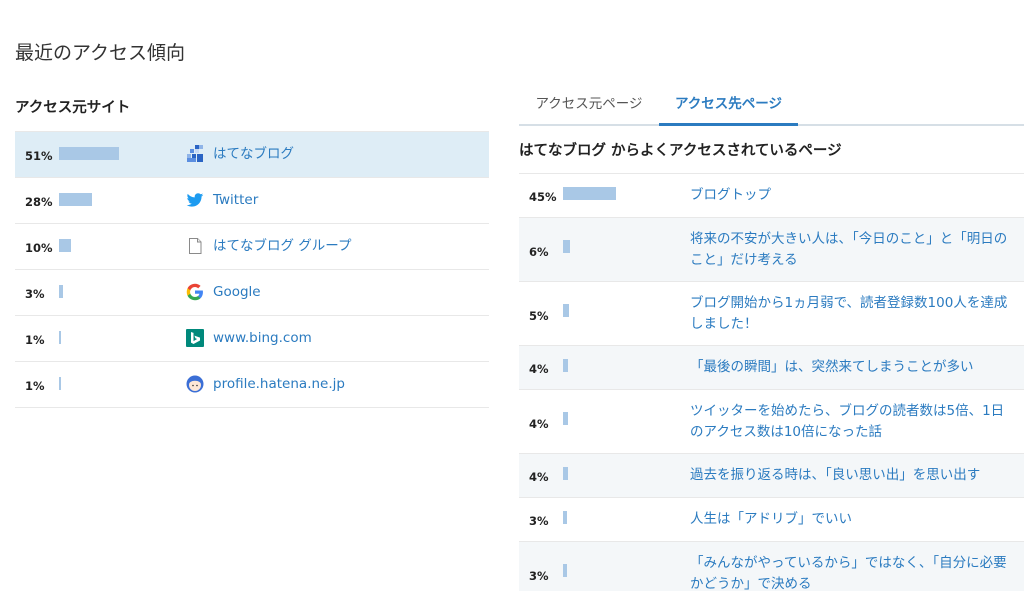 The width and height of the screenshot is (1024, 591). I want to click on page-link: 人生は「アドリブ」でいい, so click(849, 519).